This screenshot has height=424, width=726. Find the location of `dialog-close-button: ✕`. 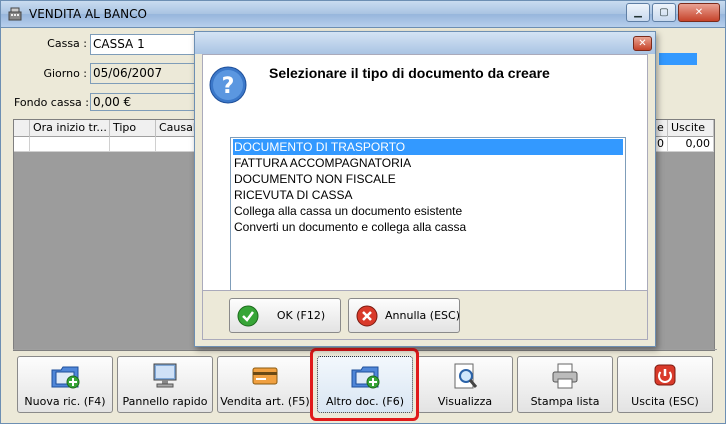

dialog-close-button: ✕ is located at coordinates (642, 43).